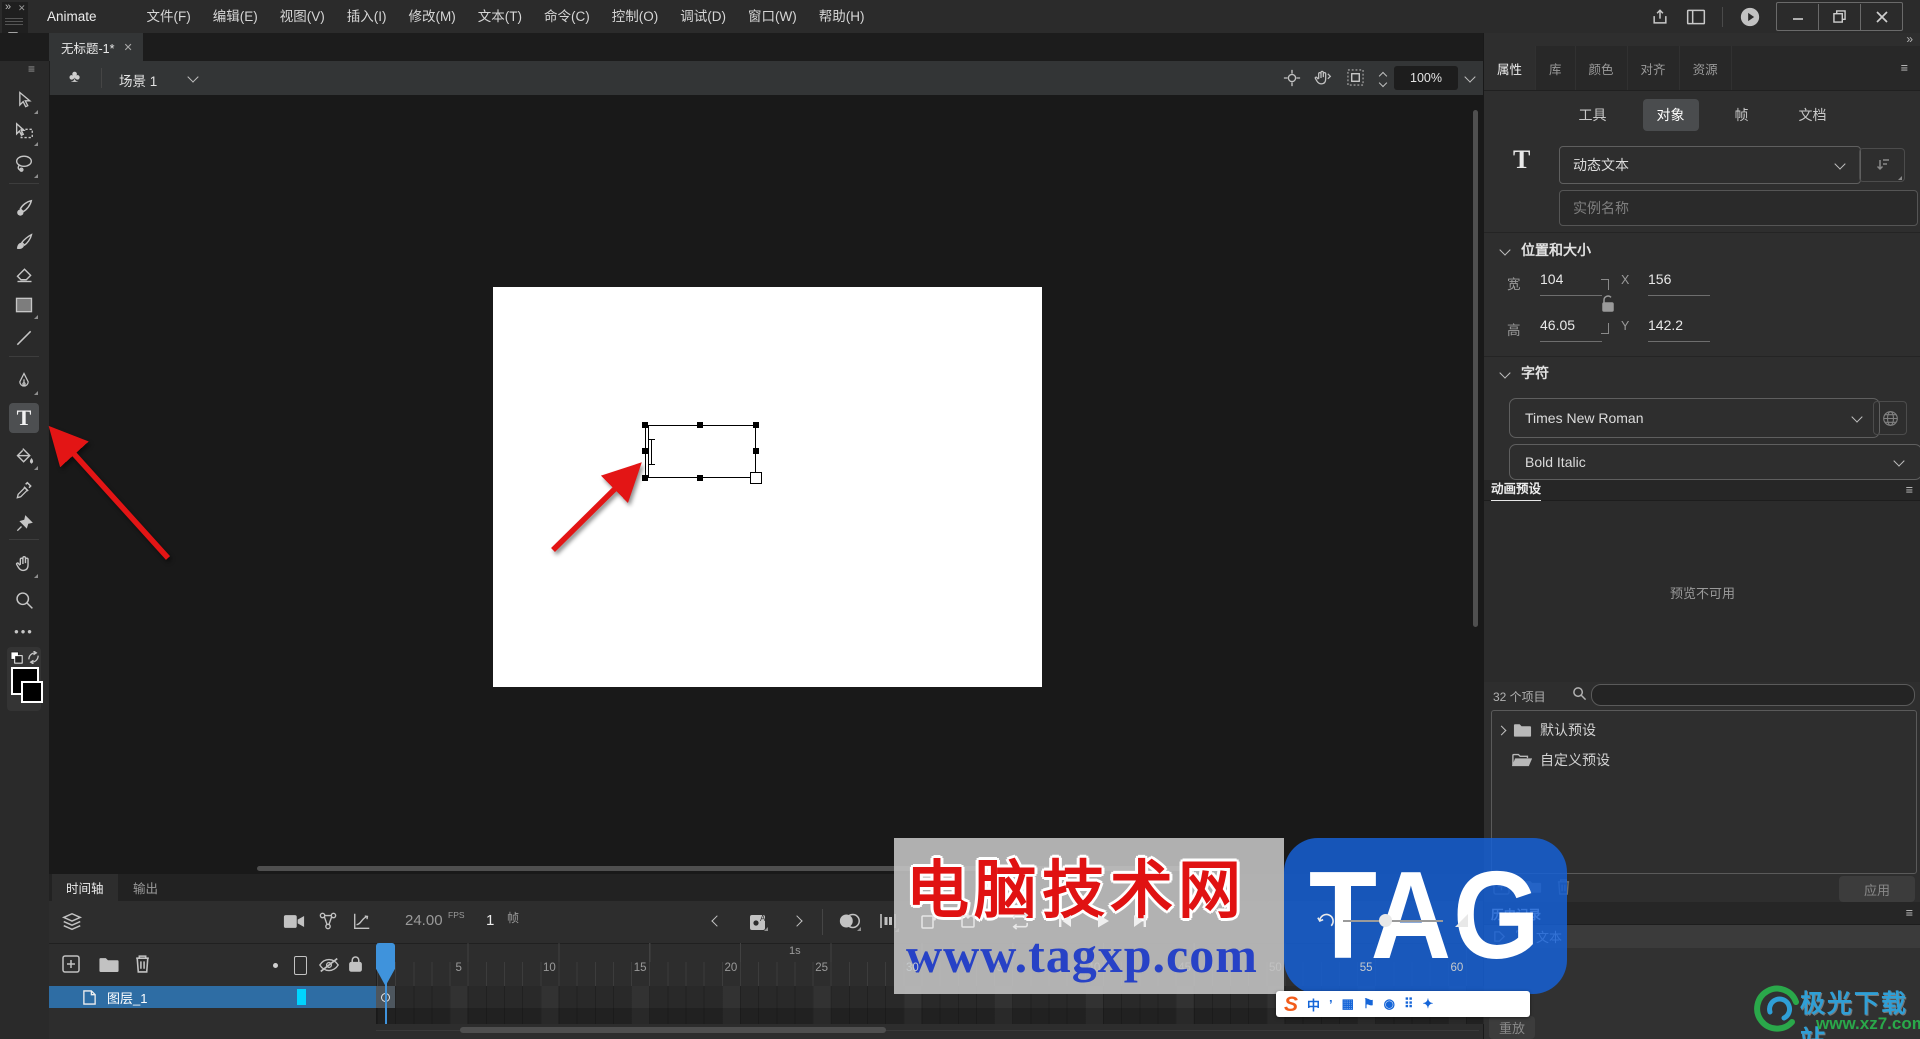 The width and height of the screenshot is (1920, 1039). I want to click on lasso-tool, so click(24, 164).